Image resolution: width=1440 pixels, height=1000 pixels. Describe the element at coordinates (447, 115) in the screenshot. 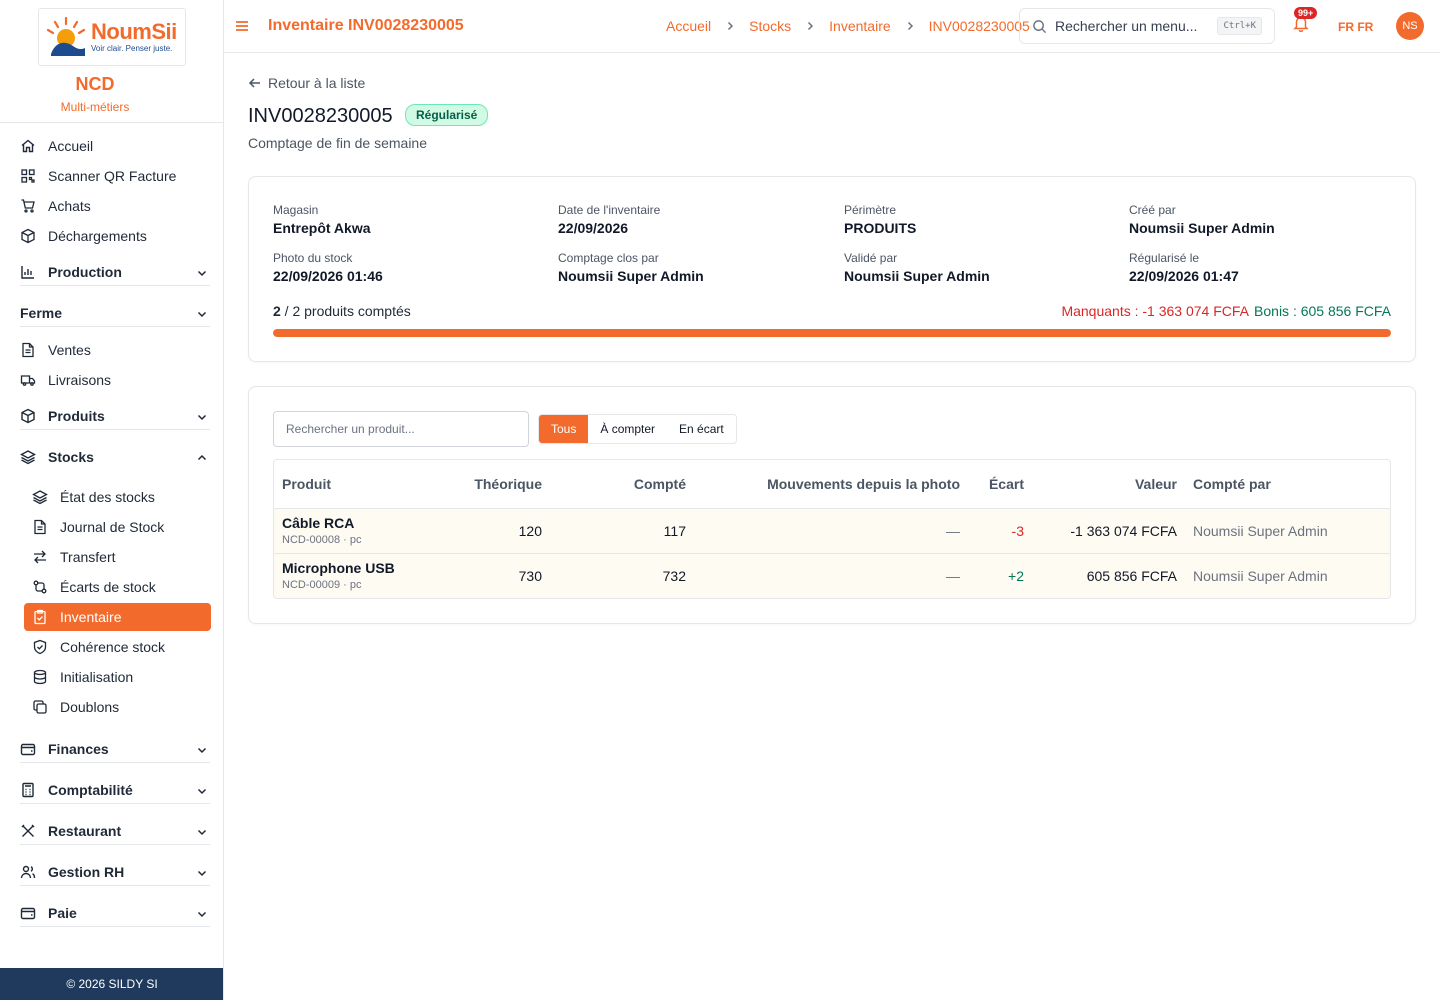

I see `status-badge: Régularisé` at that location.